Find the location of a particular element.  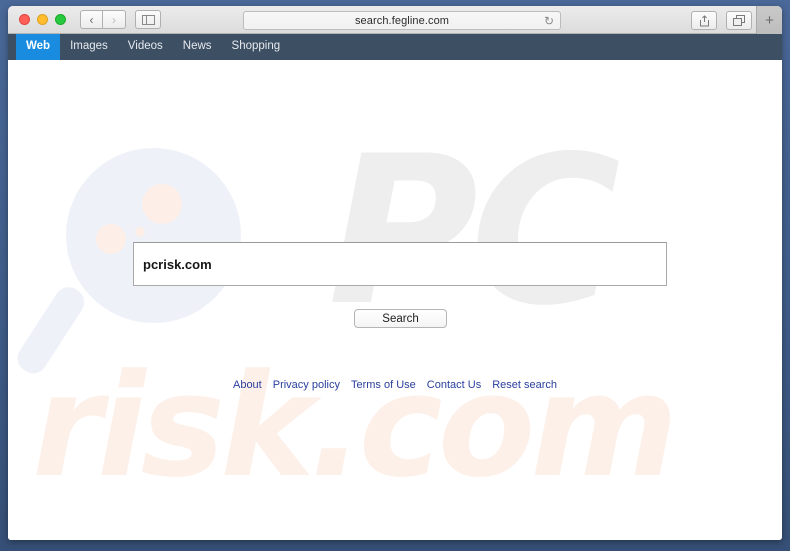

show-all-tabs-icon is located at coordinates (739, 20).